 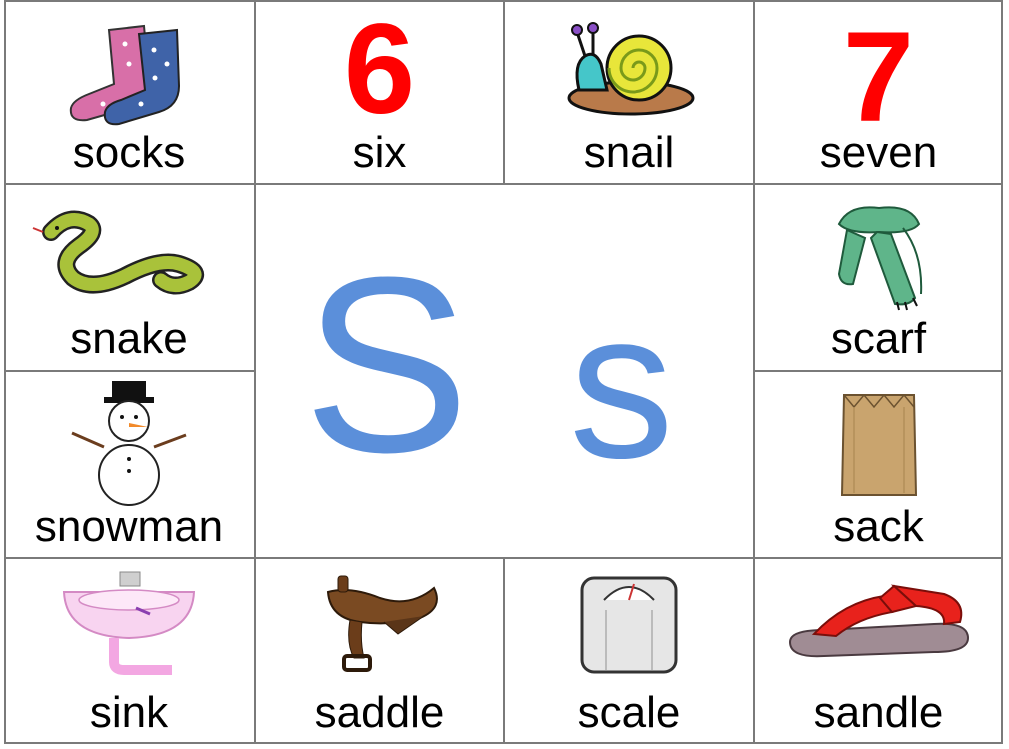 I want to click on cell-six: 6 six, so click(x=379, y=92).